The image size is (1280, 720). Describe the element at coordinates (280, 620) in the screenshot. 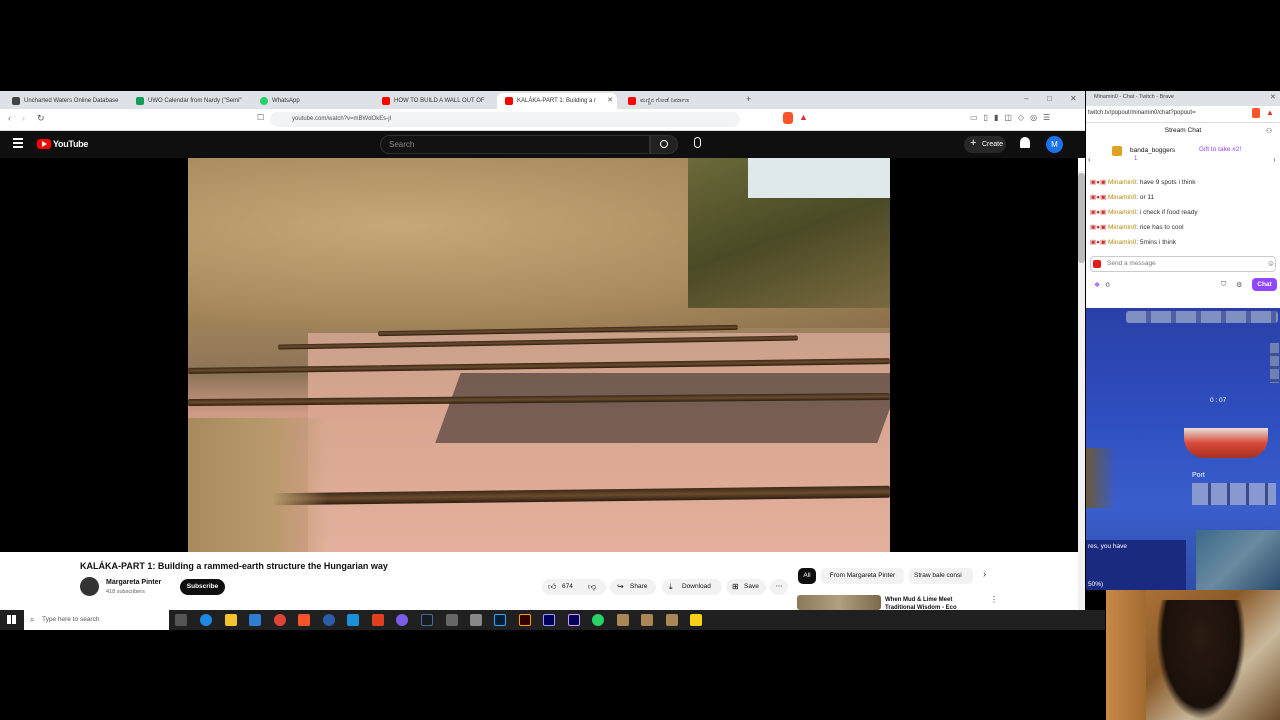

I see `chrome-icon` at that location.